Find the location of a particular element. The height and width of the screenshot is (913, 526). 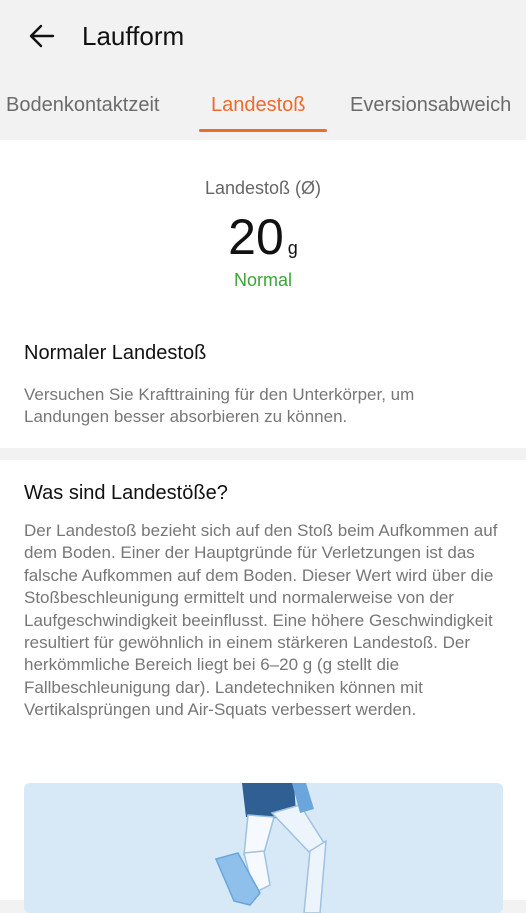

running-illustration is located at coordinates (263, 848).